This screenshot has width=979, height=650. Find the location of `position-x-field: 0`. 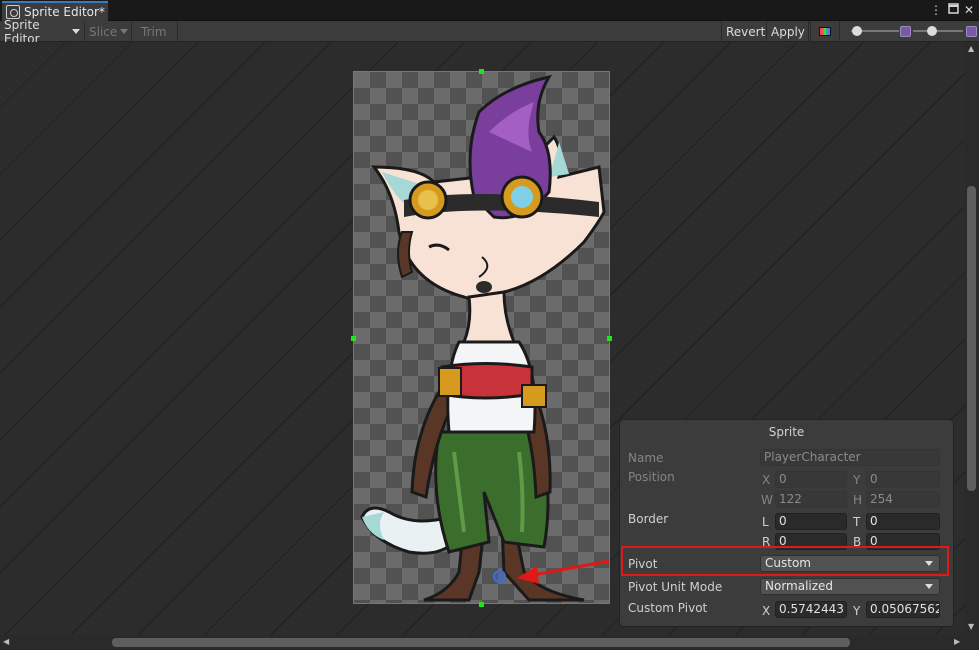

position-x-field: 0 is located at coordinates (811, 479).